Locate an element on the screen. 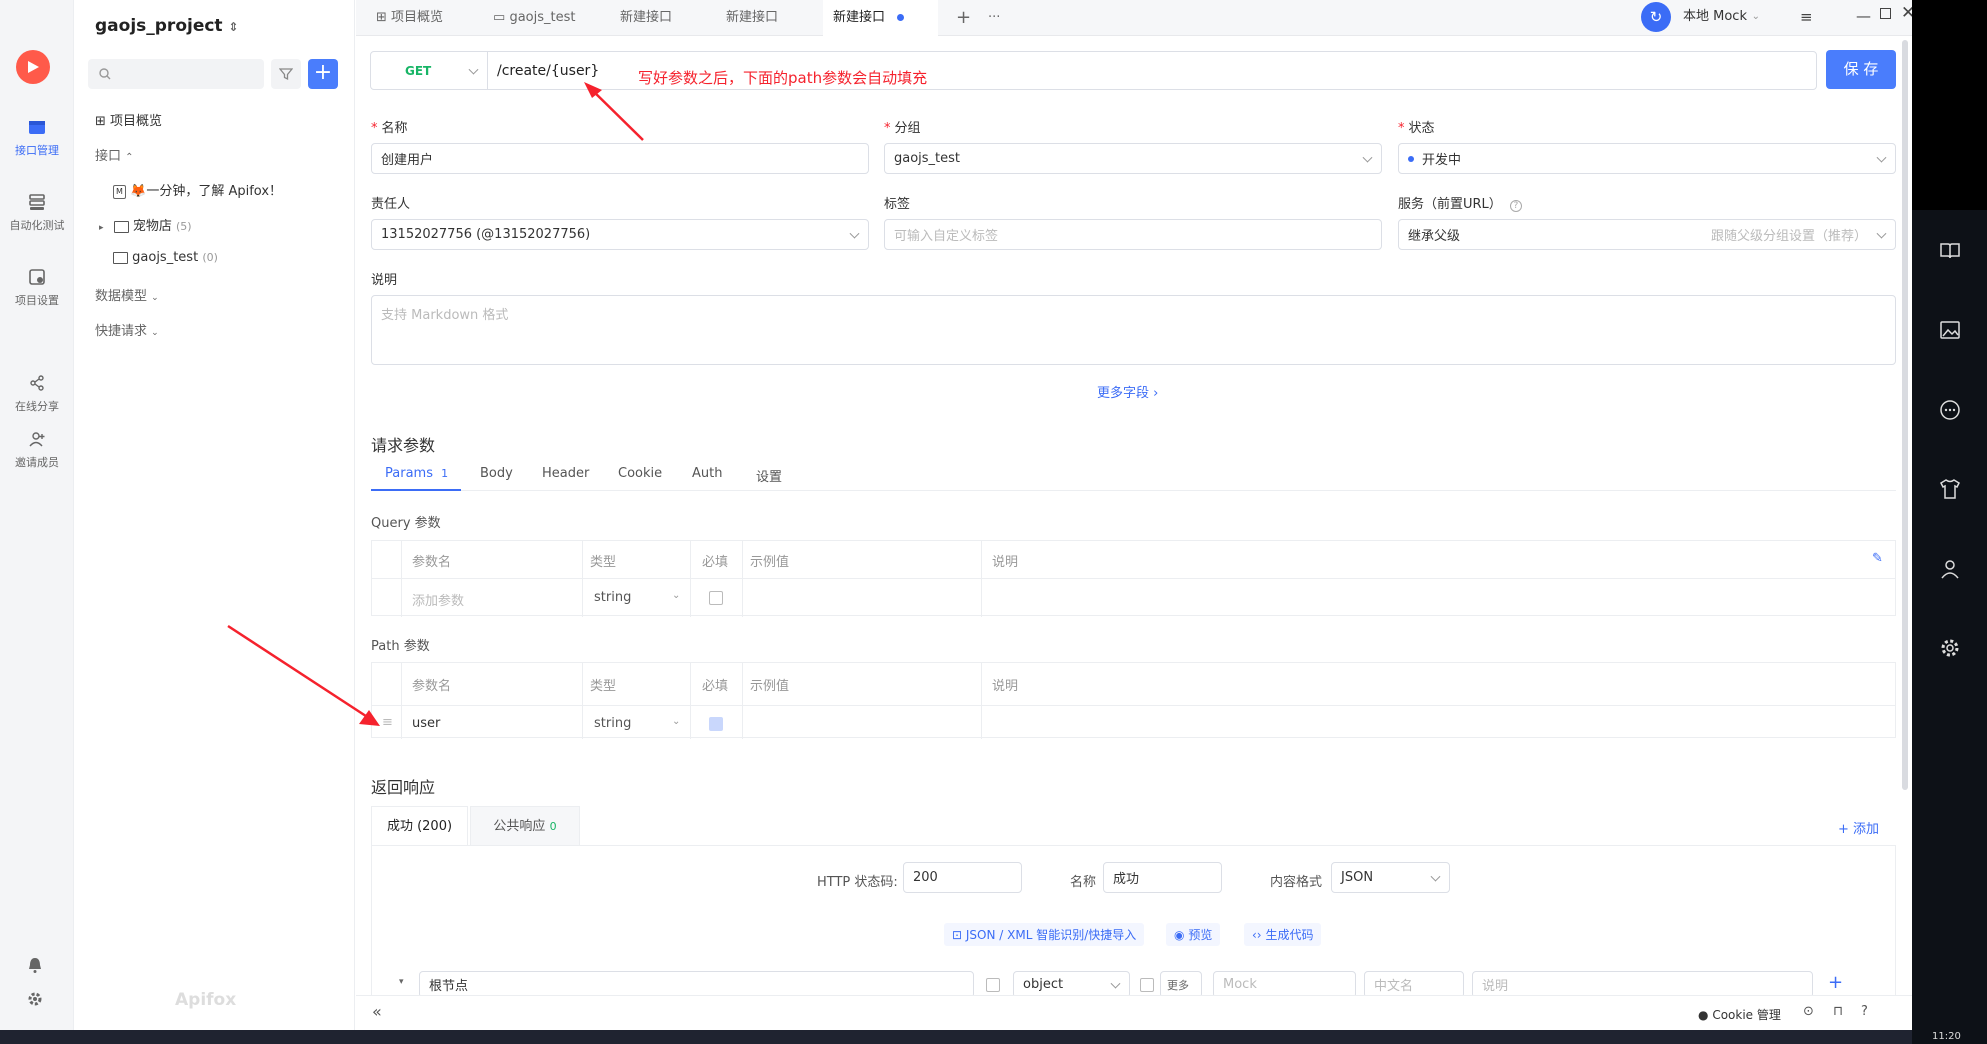 This screenshot has width=1987, height=1044. tab-overview: ⊞ 项目概览 is located at coordinates (409, 18).